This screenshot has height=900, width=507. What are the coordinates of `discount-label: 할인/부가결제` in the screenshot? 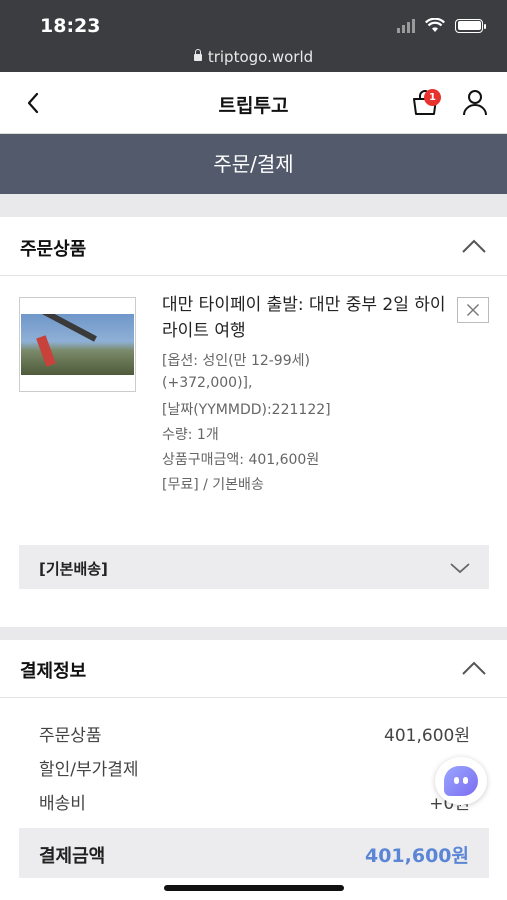 It's located at (89, 770).